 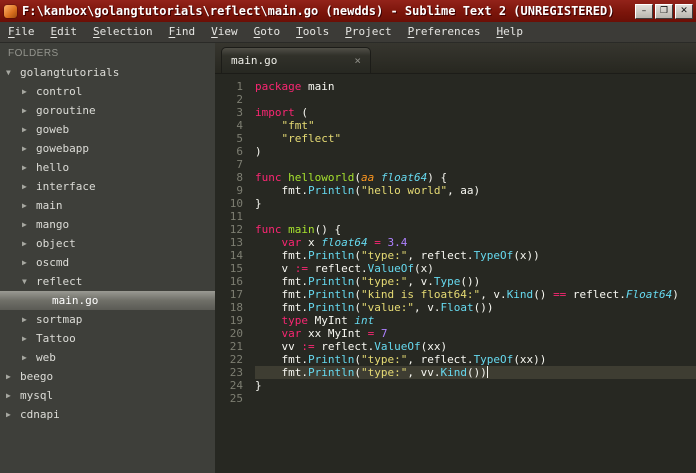 I want to click on folder-item-reflect: ▼ reflect, so click(x=107, y=281).